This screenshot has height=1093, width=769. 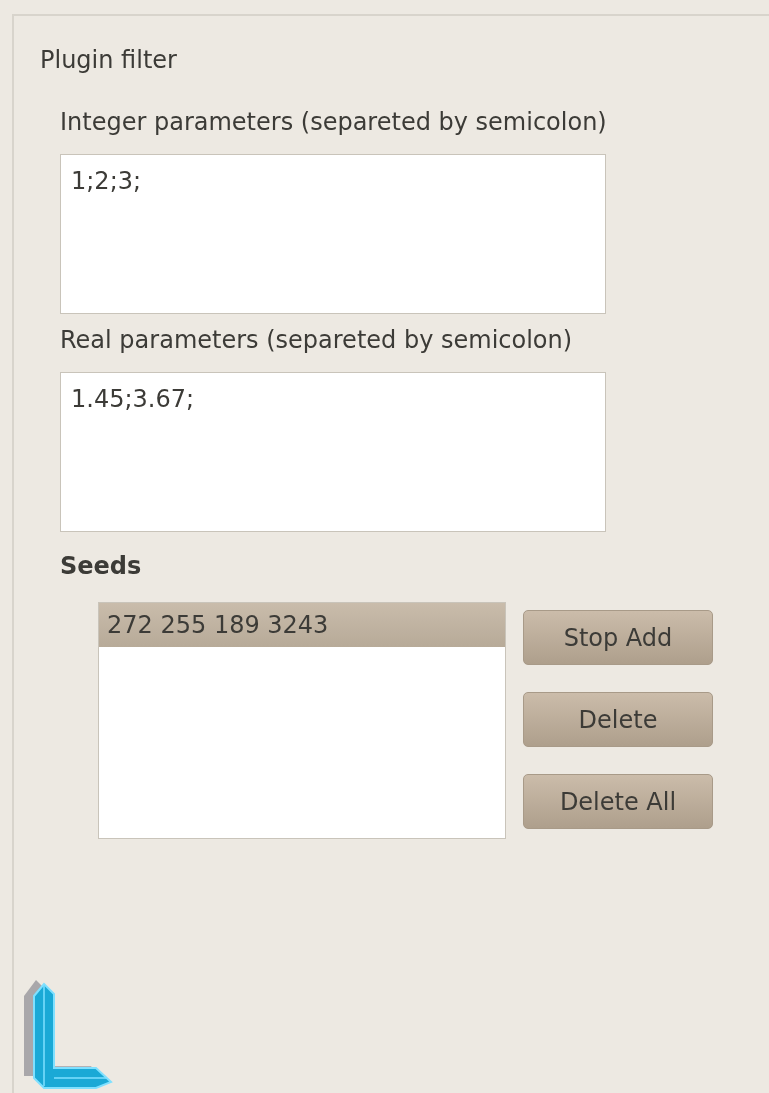 I want to click on section-label: Seeds, so click(x=101, y=567).